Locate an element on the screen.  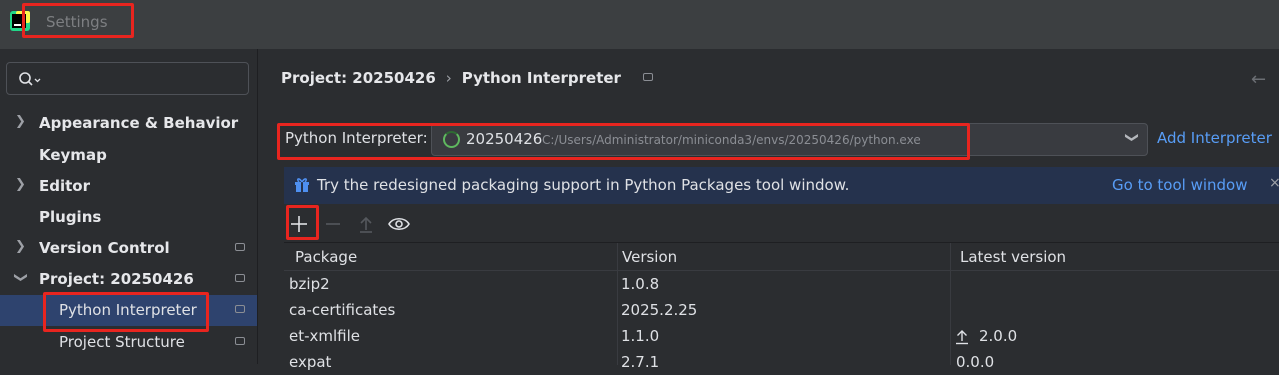
column-header-latest-version: Latest version is located at coordinates (1013, 257).